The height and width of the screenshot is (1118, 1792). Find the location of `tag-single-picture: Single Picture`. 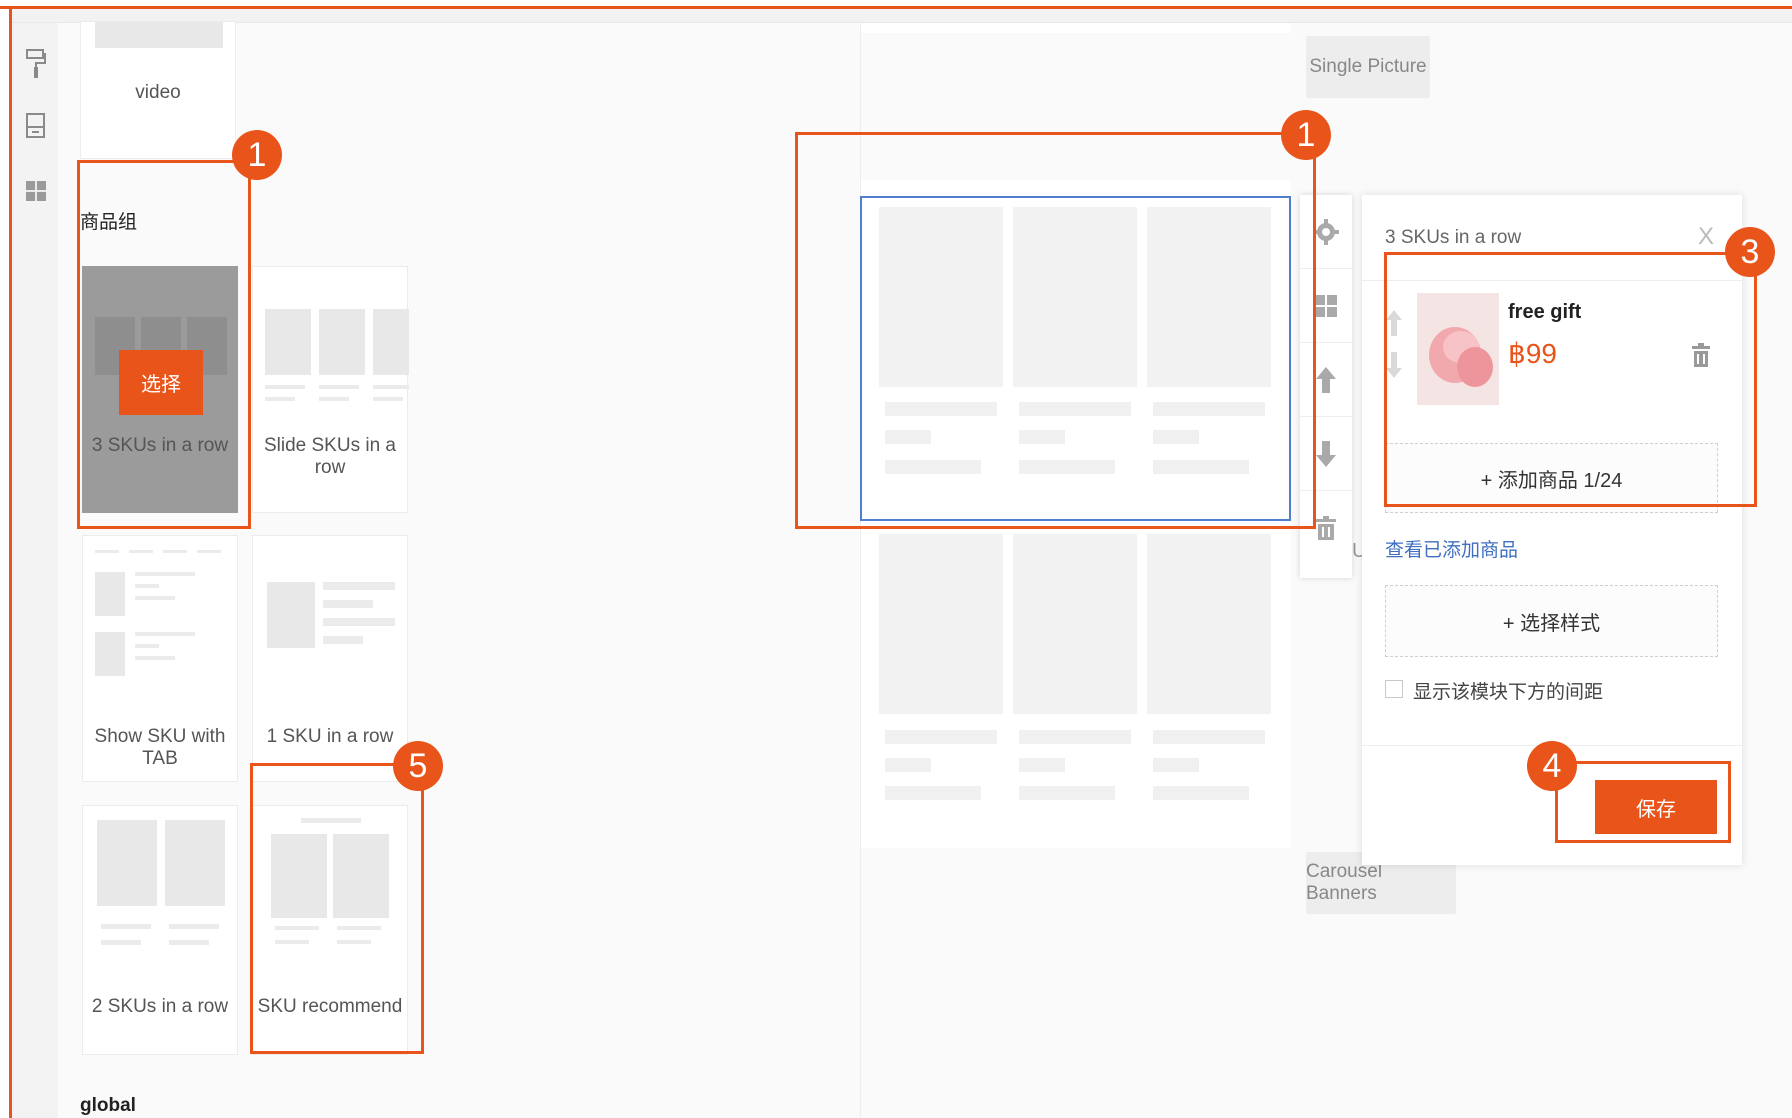

tag-single-picture: Single Picture is located at coordinates (1368, 67).